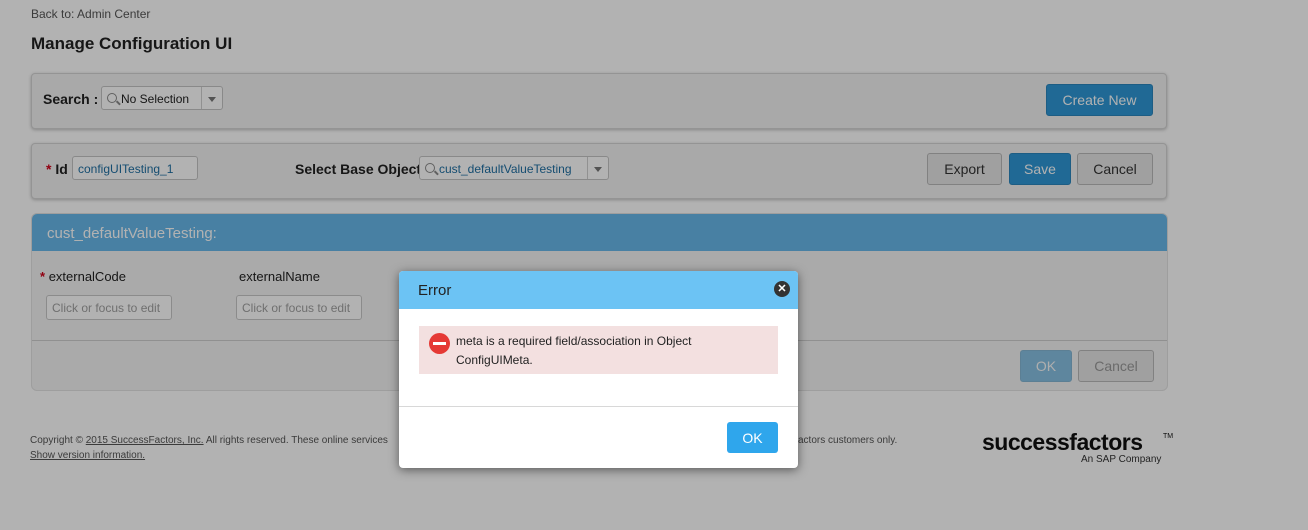  I want to click on dialog-ok-button: OK, so click(752, 437).